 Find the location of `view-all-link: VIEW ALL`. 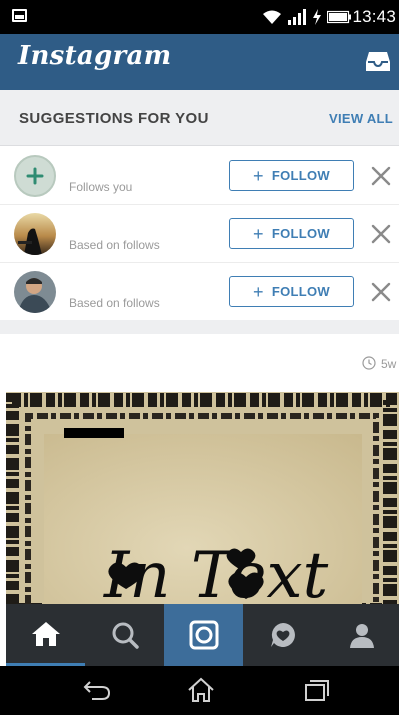

view-all-link: VIEW ALL is located at coordinates (361, 118).